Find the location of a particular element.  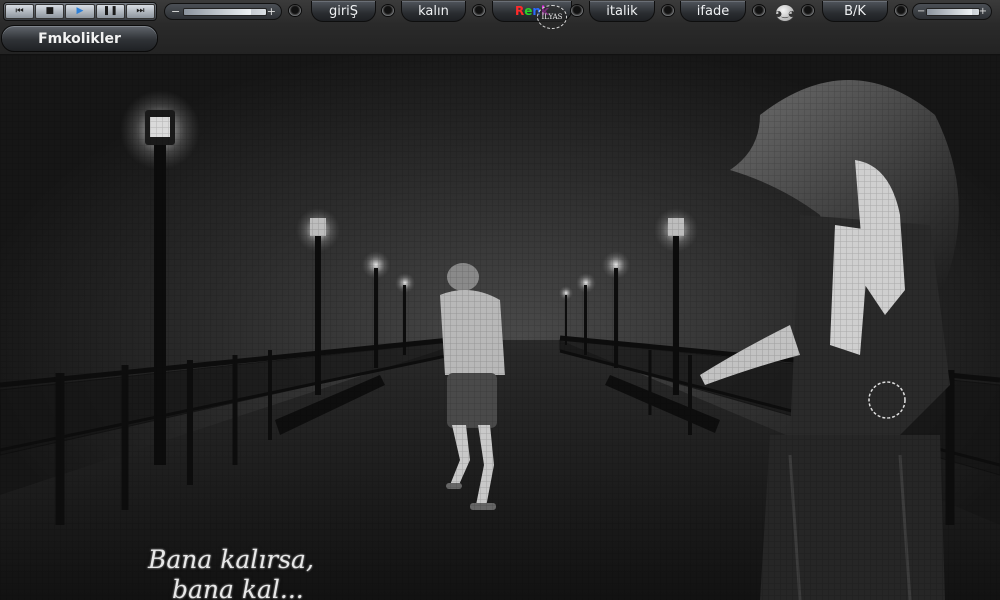

ifade-label: ifade is located at coordinates (713, 11).